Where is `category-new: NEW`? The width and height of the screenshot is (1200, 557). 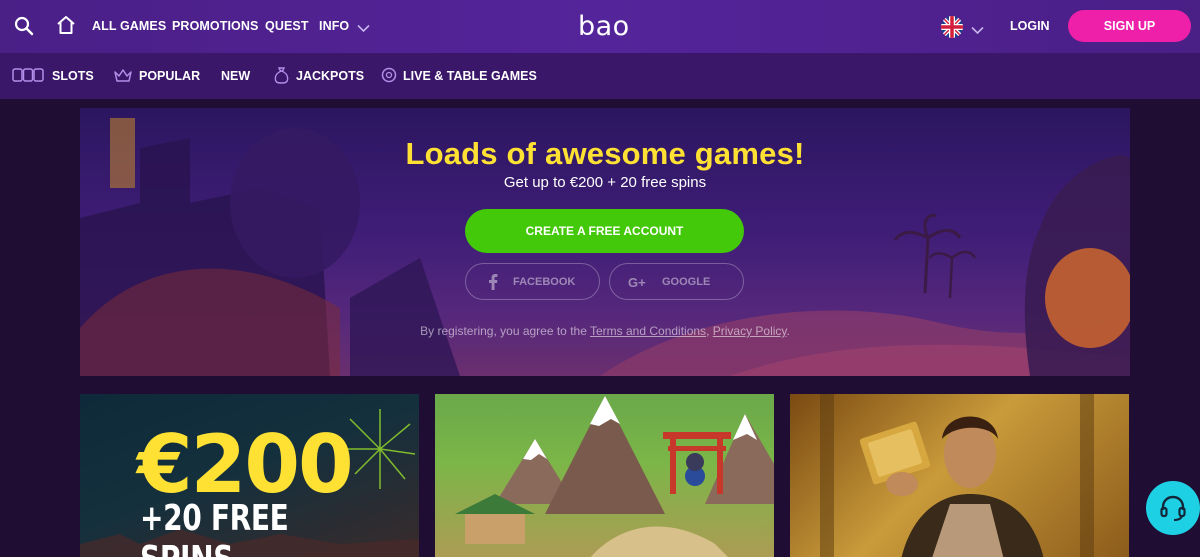 category-new: NEW is located at coordinates (235, 76).